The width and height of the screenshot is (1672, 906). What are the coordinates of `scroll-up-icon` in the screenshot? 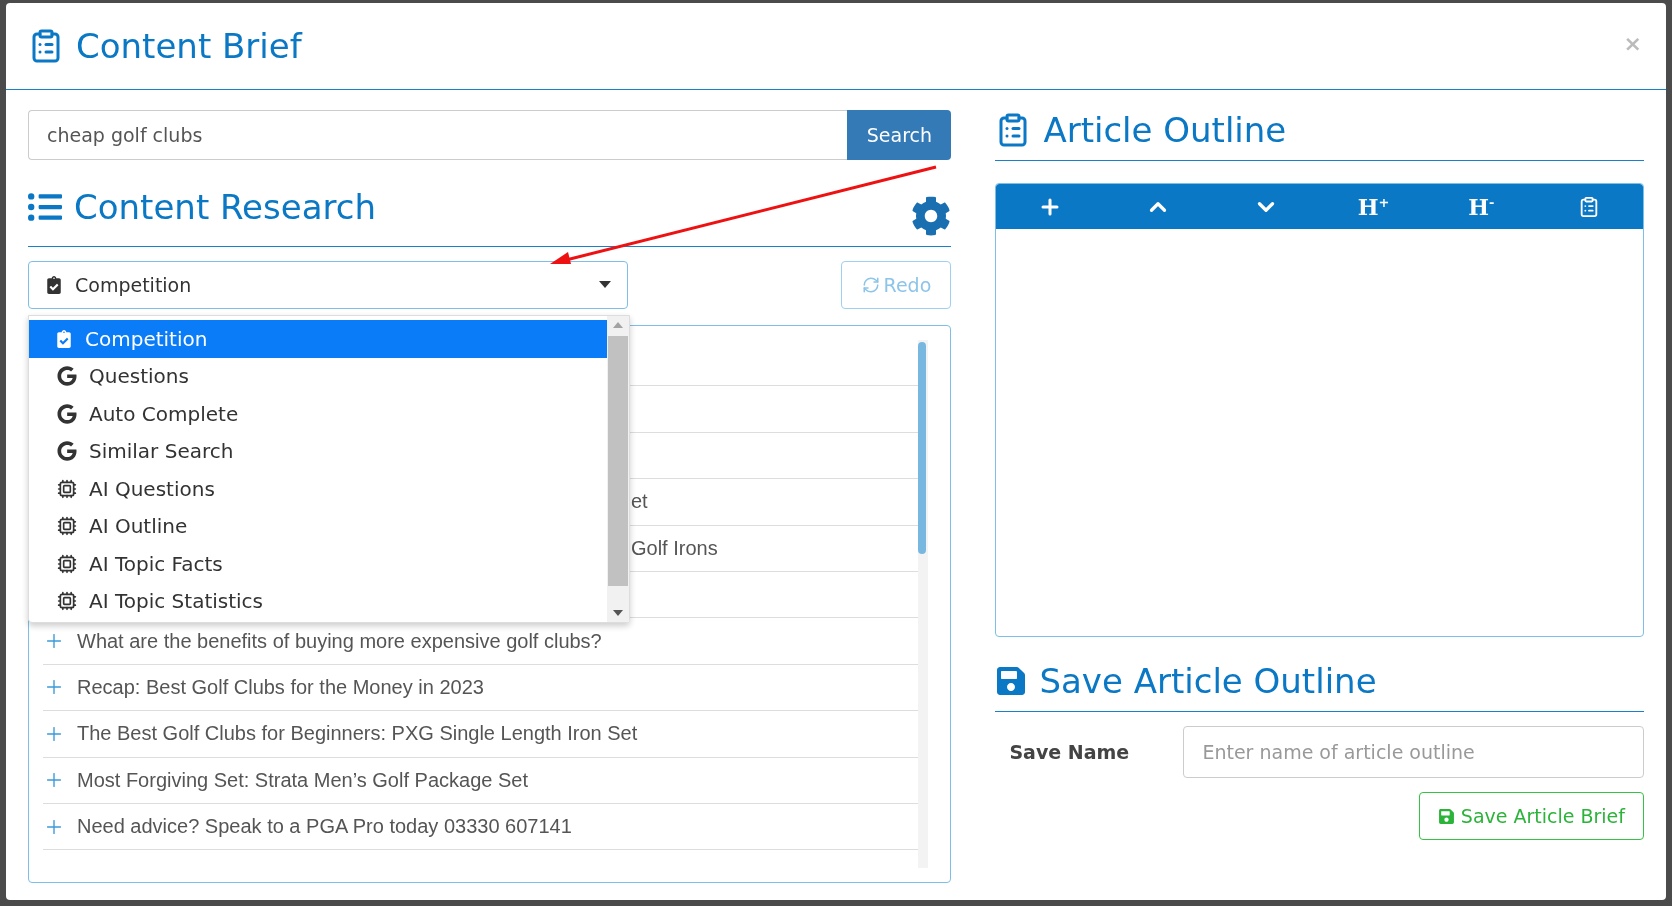 It's located at (618, 325).